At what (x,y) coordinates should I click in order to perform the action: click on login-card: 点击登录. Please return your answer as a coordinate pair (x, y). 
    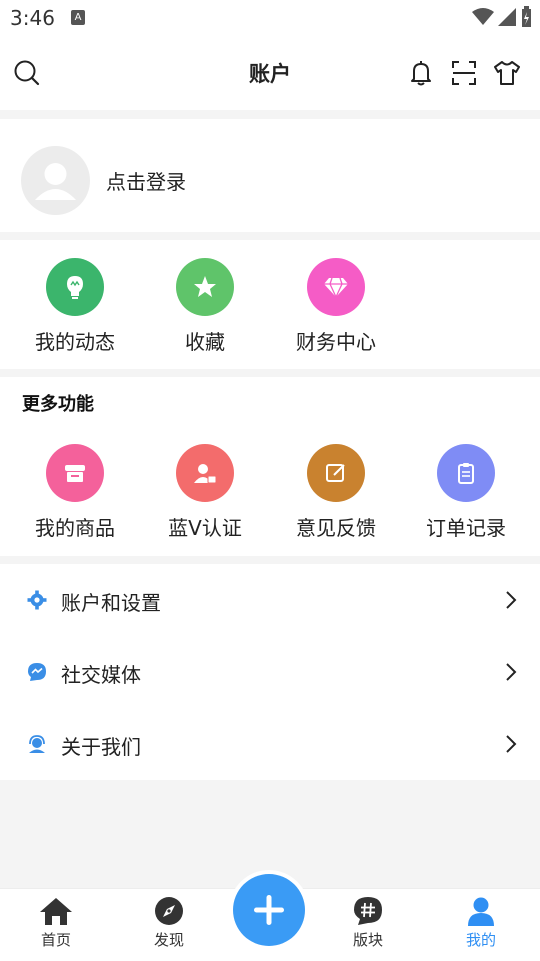
    Looking at the image, I should click on (270, 175).